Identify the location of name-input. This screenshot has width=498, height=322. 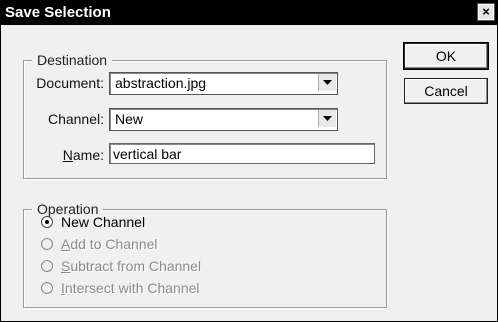
(242, 153).